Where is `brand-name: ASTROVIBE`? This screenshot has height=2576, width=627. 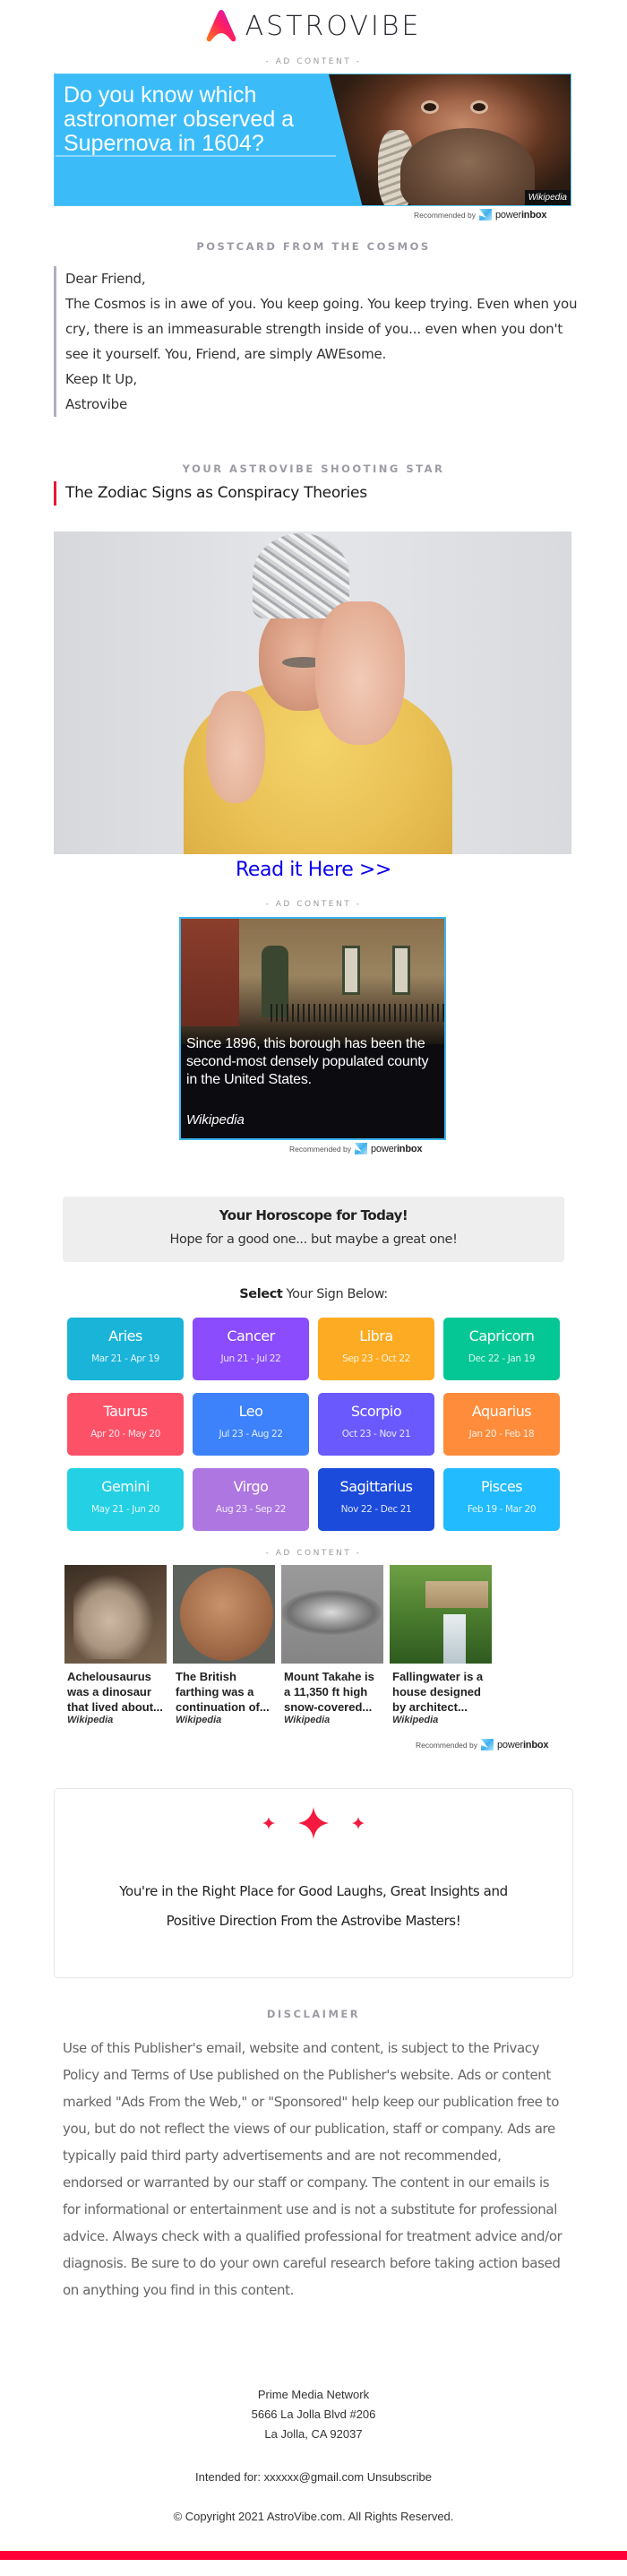
brand-name: ASTROVIBE is located at coordinates (333, 26).